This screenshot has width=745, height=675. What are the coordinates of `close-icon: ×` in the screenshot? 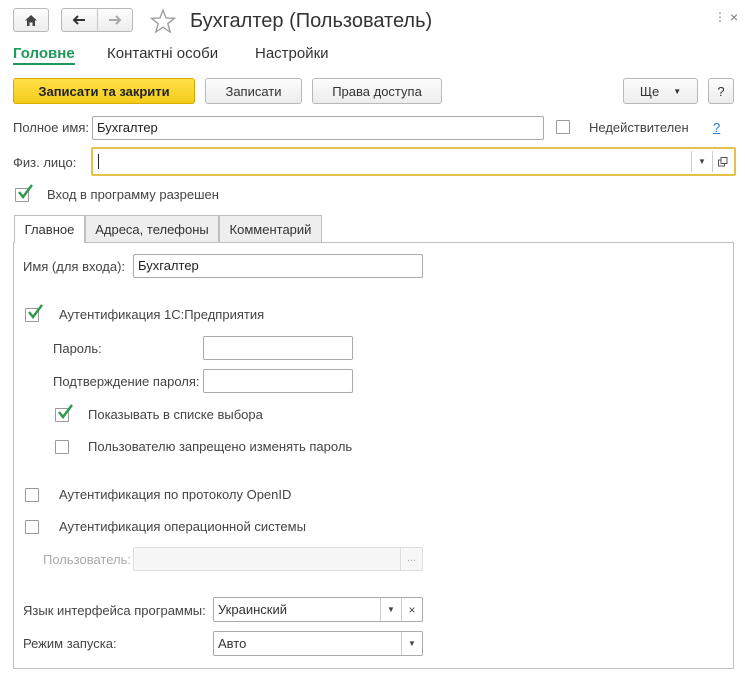 It's located at (734, 17).